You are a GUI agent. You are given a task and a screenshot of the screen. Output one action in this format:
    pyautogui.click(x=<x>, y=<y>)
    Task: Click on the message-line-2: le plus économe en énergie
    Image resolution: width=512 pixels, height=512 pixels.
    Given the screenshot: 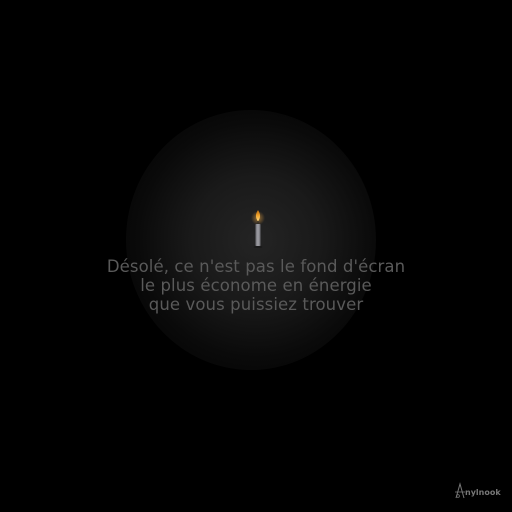 What is the action you would take?
    pyautogui.click(x=256, y=285)
    